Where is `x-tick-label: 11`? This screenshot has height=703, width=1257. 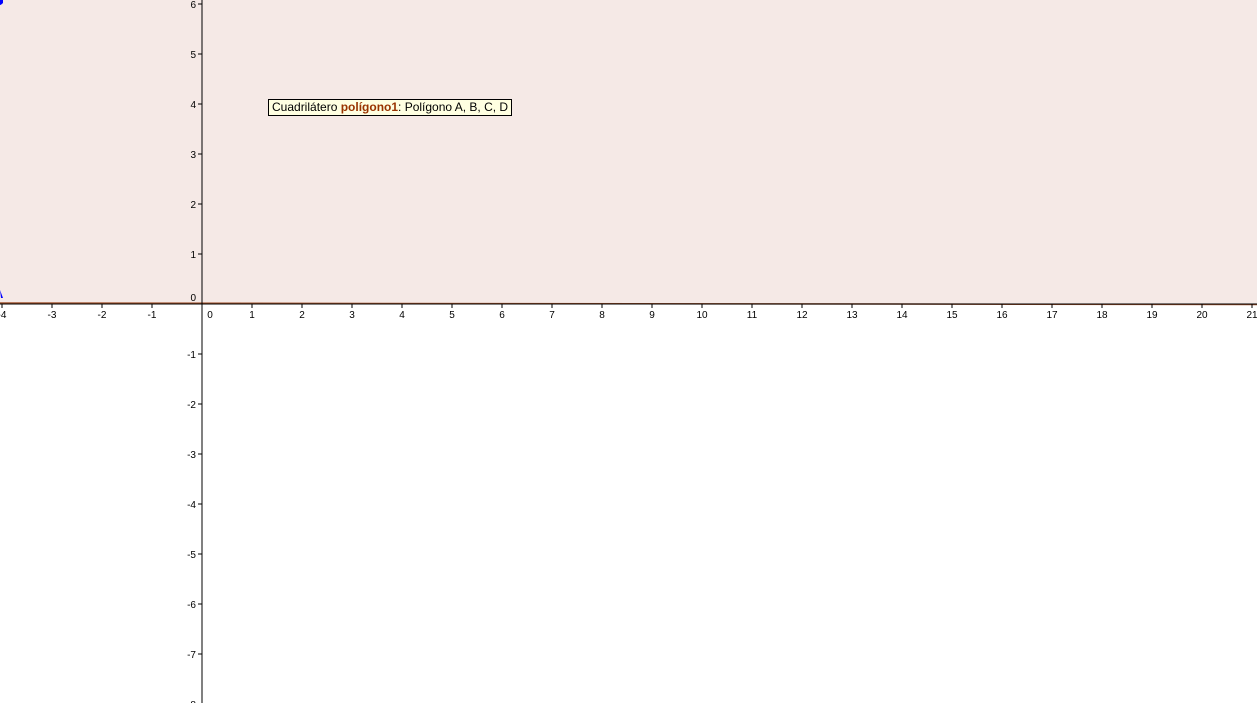
x-tick-label: 11 is located at coordinates (752, 315).